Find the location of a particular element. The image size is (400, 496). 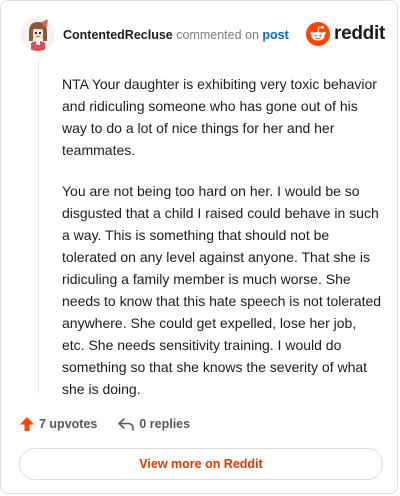

user-avatar is located at coordinates (38, 34).